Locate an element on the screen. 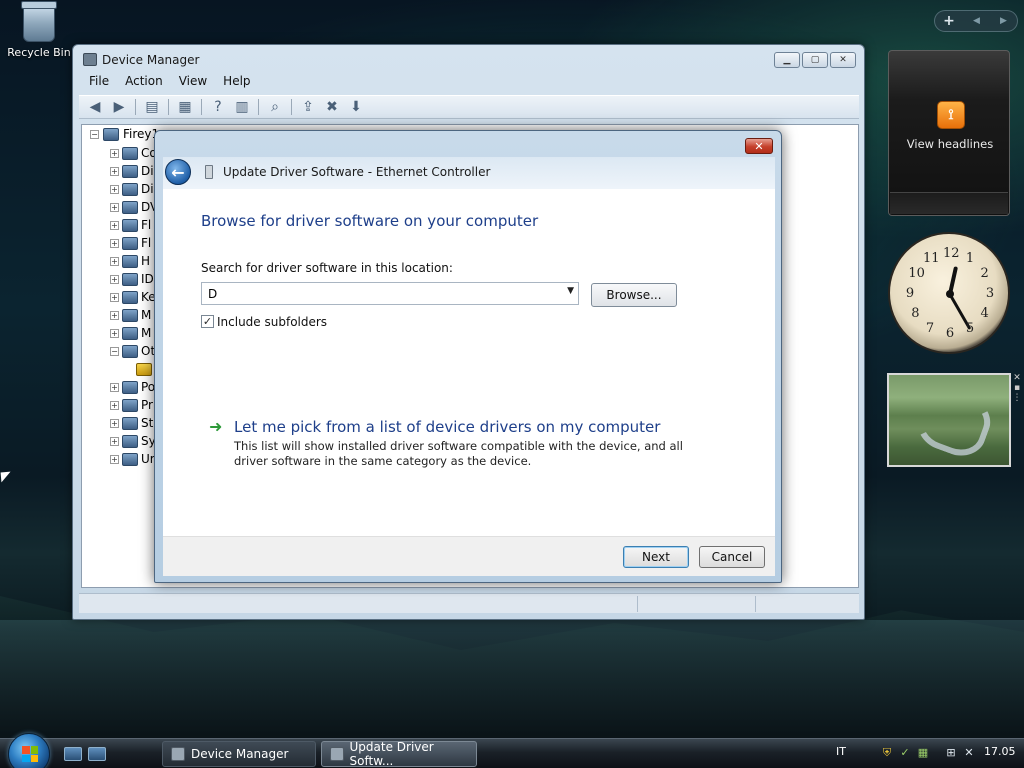  tree-item-system: + Sy is located at coordinates (134, 441).